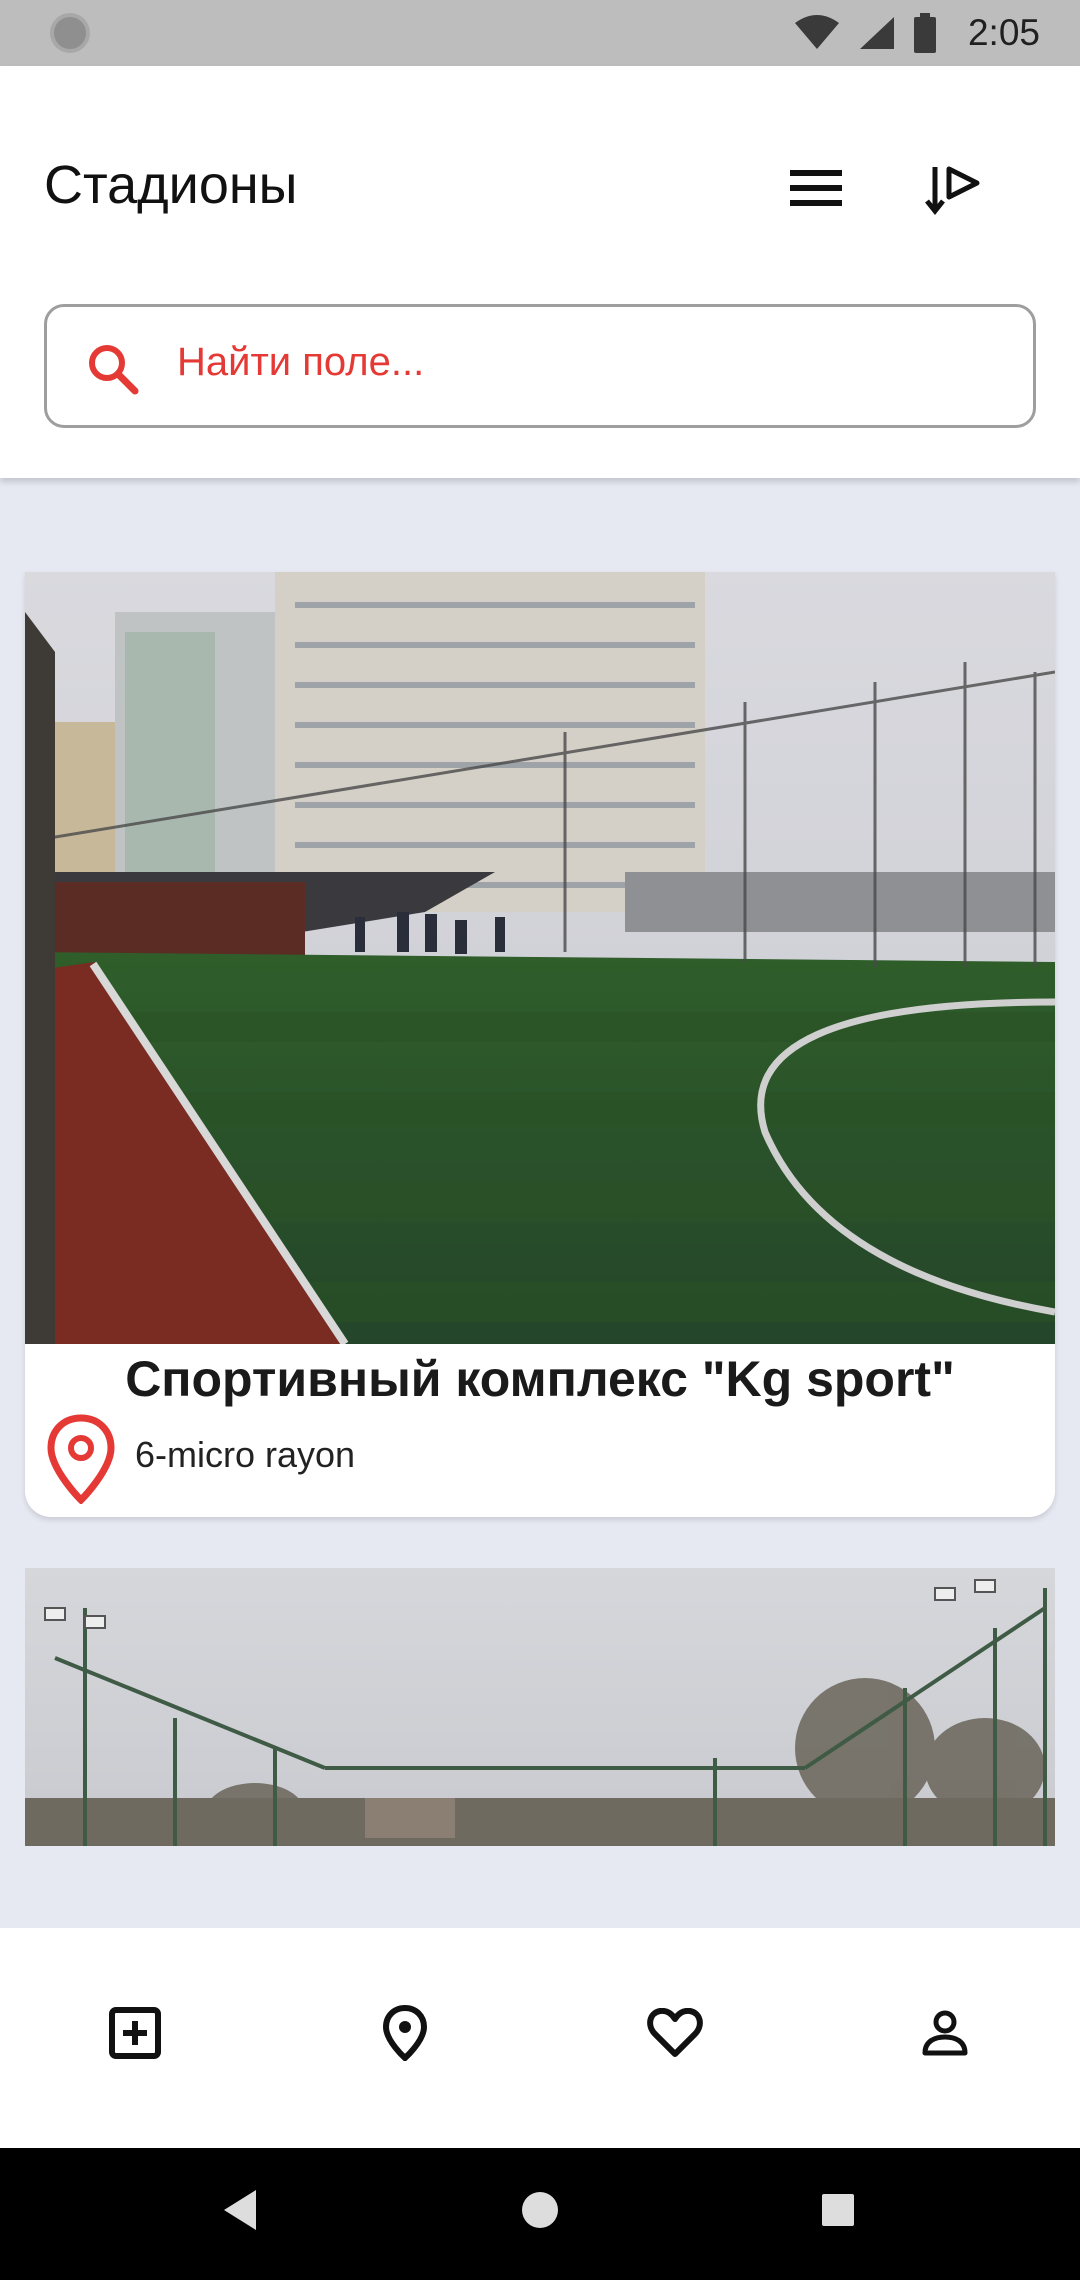  I want to click on stadium-name: Спортивный комплекс "Kg sport", so click(540, 1379).